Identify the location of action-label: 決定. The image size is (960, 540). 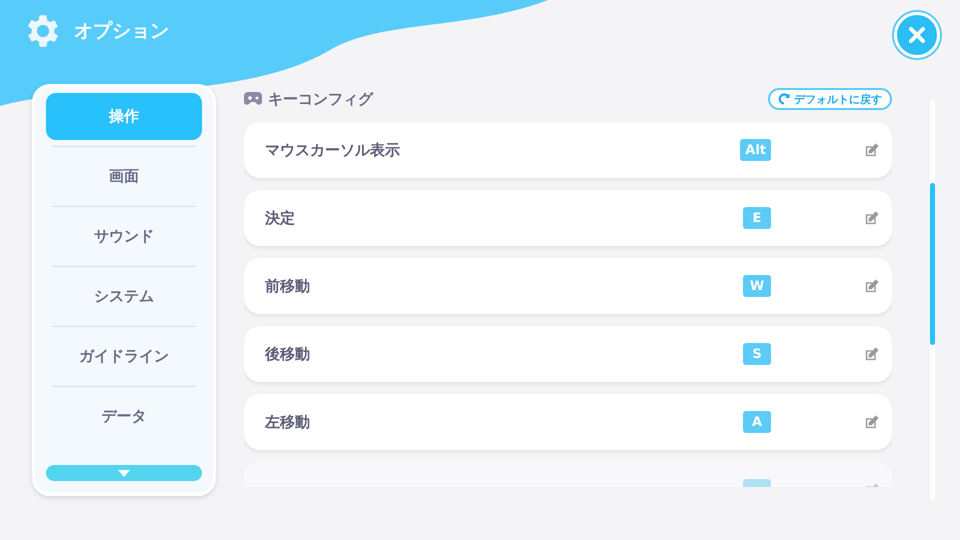
(280, 218).